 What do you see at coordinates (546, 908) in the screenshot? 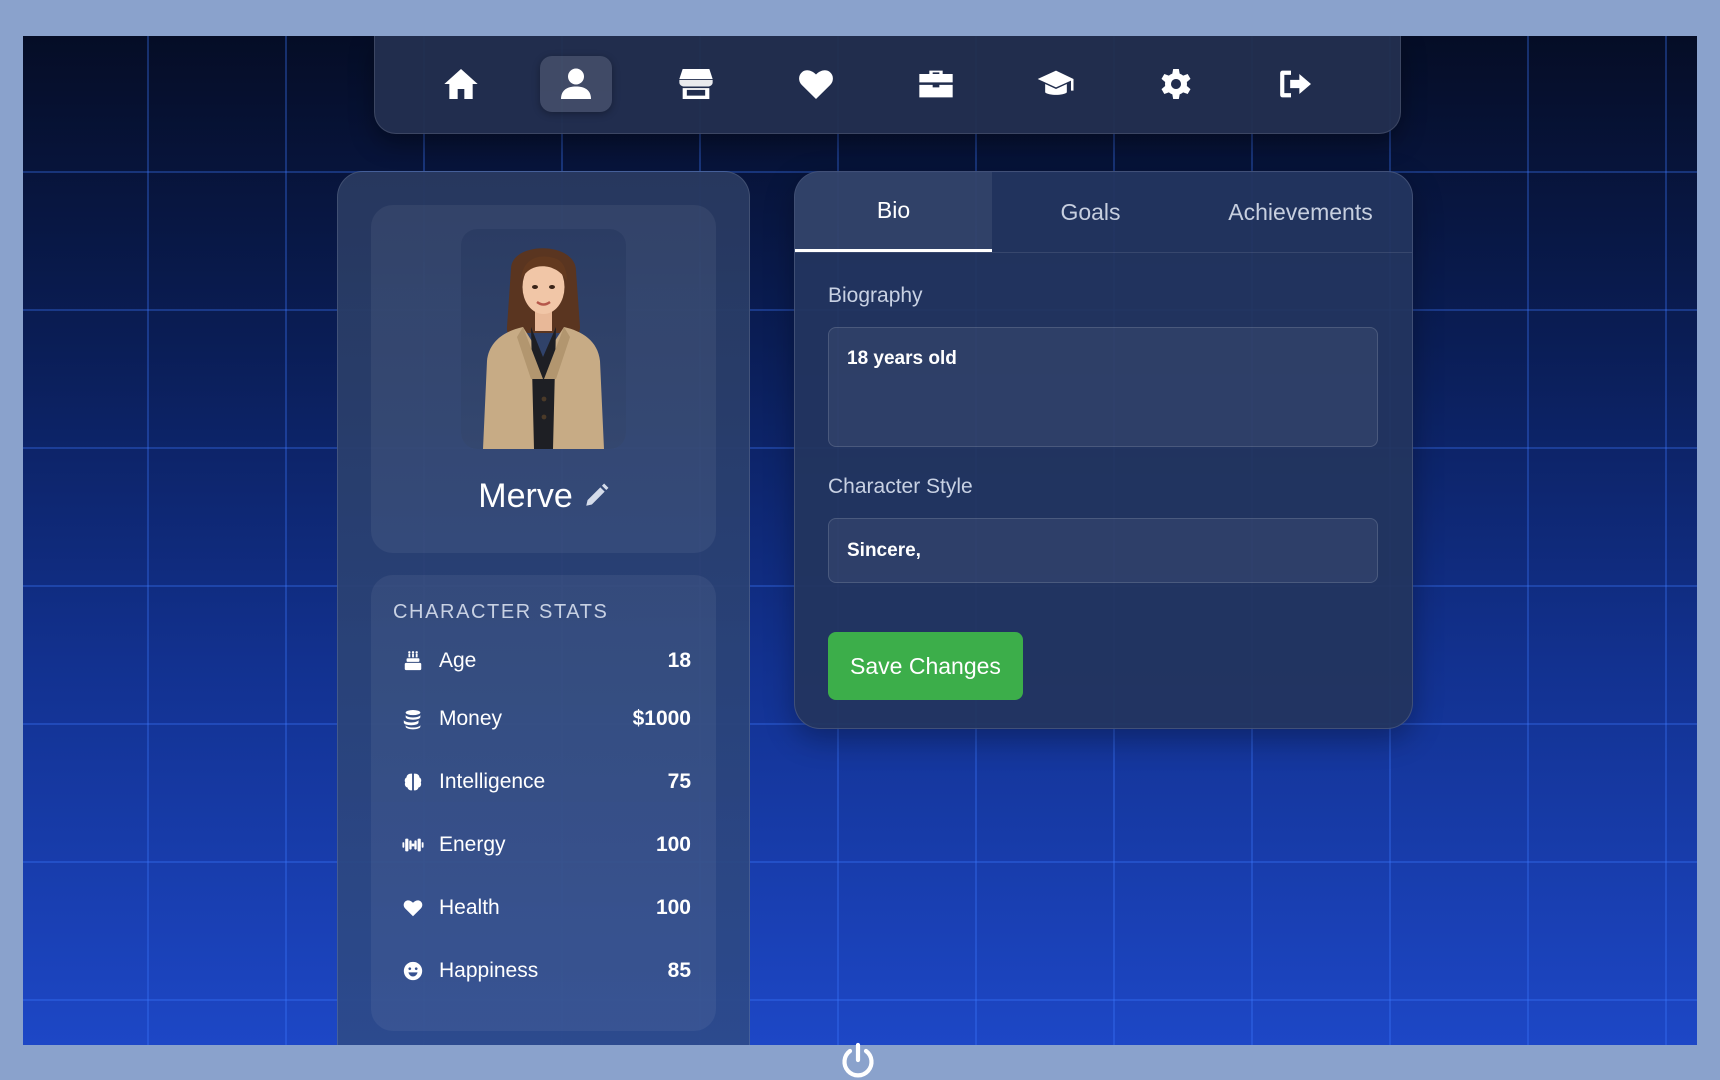
I see `stat-row-health: Health 100` at bounding box center [546, 908].